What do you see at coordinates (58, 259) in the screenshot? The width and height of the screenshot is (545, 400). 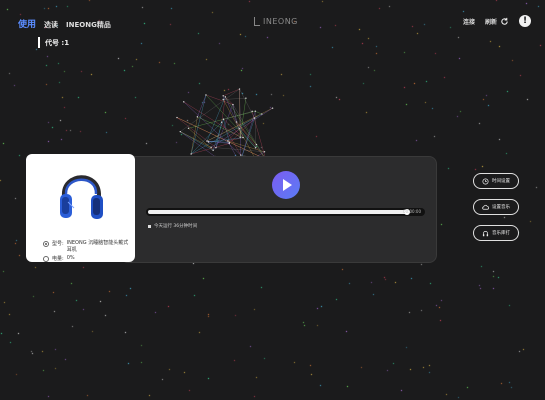 I see `battery-label: 电量:` at bounding box center [58, 259].